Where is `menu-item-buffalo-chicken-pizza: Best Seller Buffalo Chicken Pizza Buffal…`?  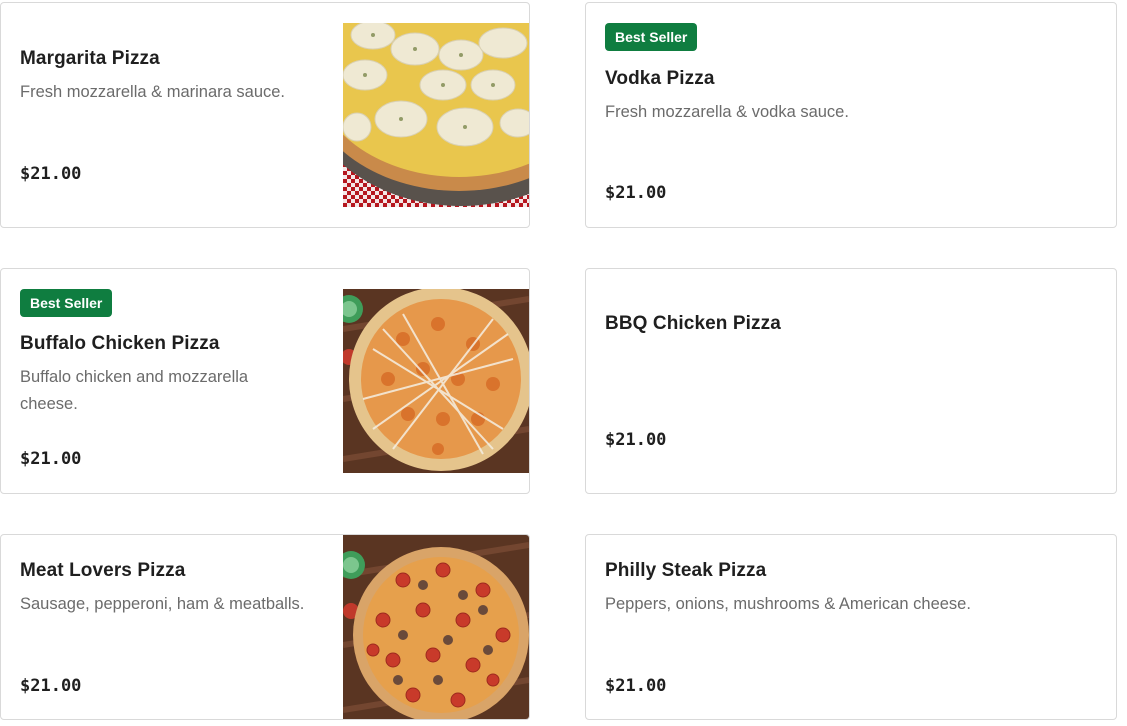 menu-item-buffalo-chicken-pizza: Best Seller Buffalo Chicken Pizza Buffal… is located at coordinates (265, 381).